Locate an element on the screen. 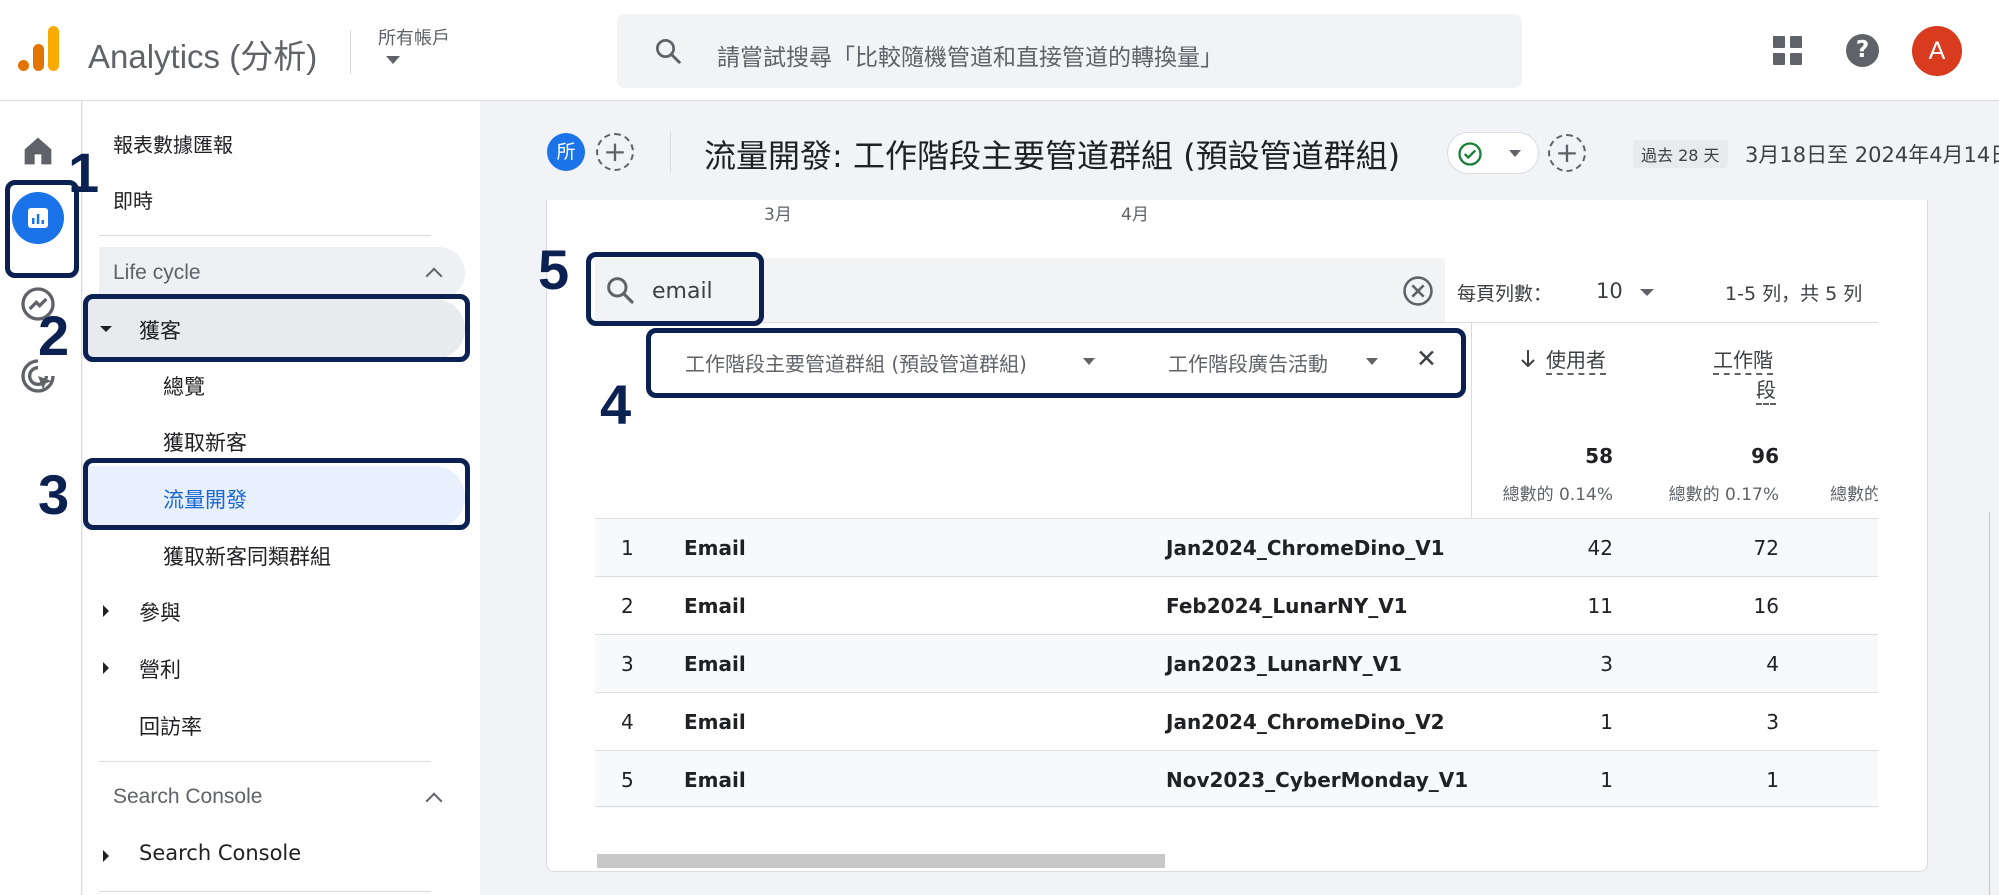  row-index: 3 is located at coordinates (627, 664).